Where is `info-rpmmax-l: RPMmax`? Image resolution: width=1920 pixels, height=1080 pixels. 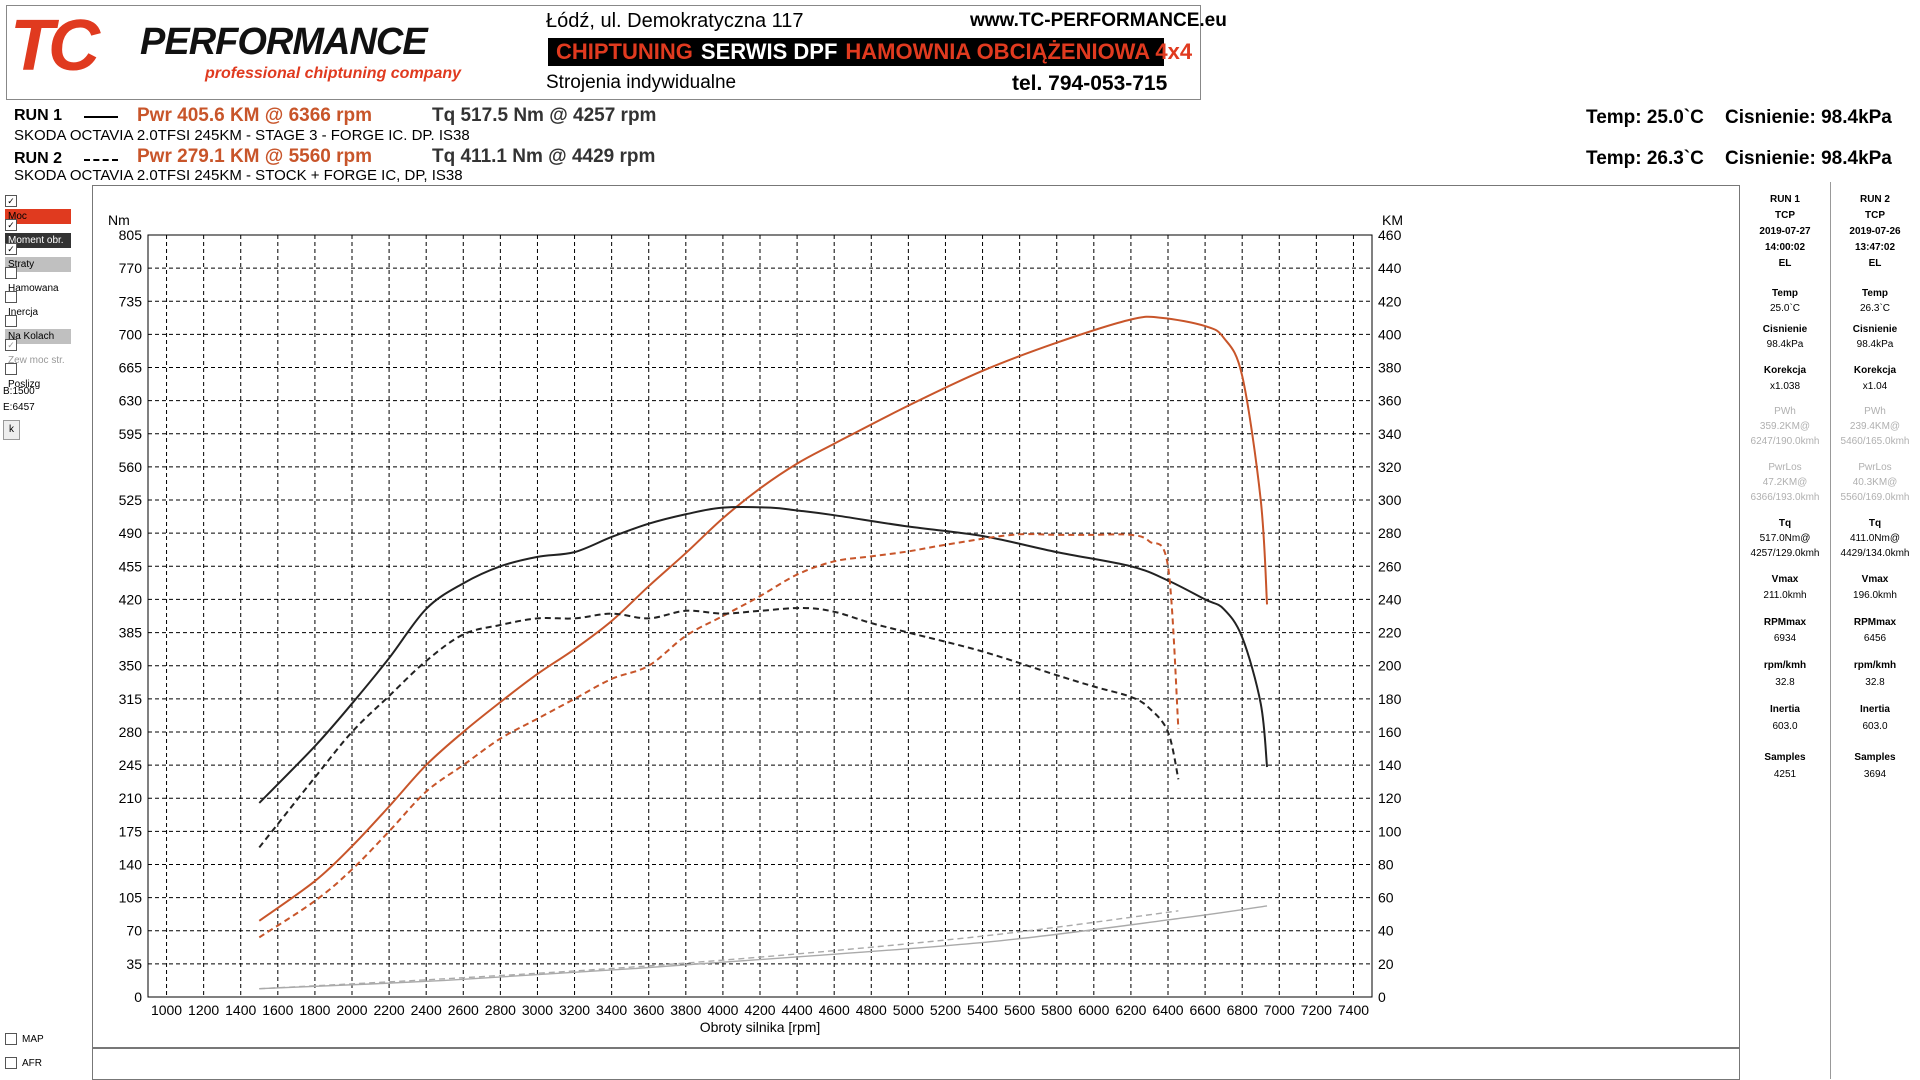
info-rpmmax-l: RPMmax is located at coordinates (1875, 622).